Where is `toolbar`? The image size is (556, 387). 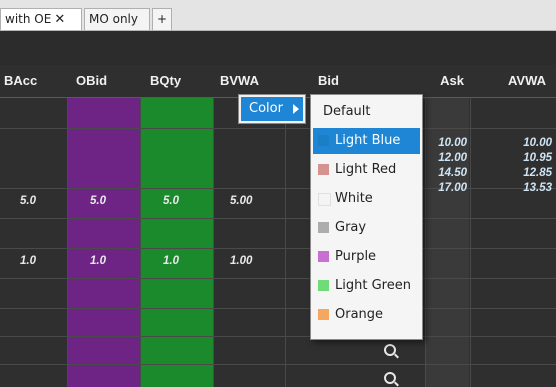 toolbar is located at coordinates (278, 48).